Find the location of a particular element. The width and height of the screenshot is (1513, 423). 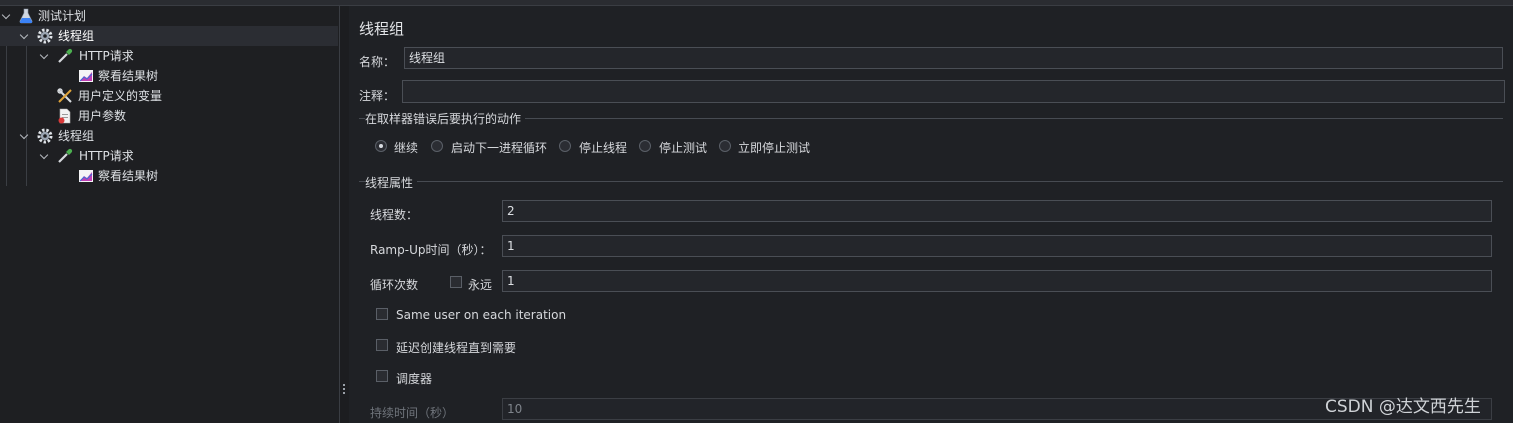

threads-label: 线程数： is located at coordinates (394, 215).